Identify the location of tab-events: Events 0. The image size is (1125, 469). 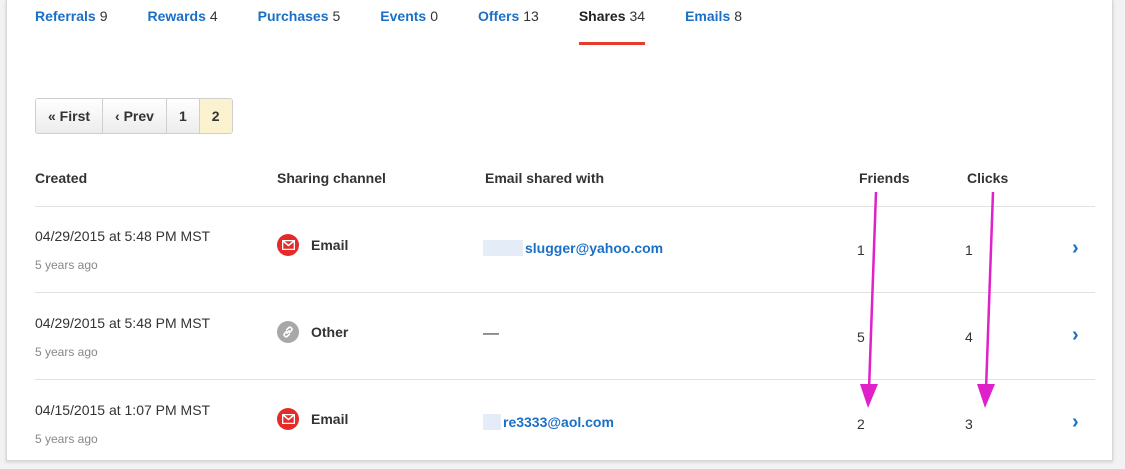
(409, 28).